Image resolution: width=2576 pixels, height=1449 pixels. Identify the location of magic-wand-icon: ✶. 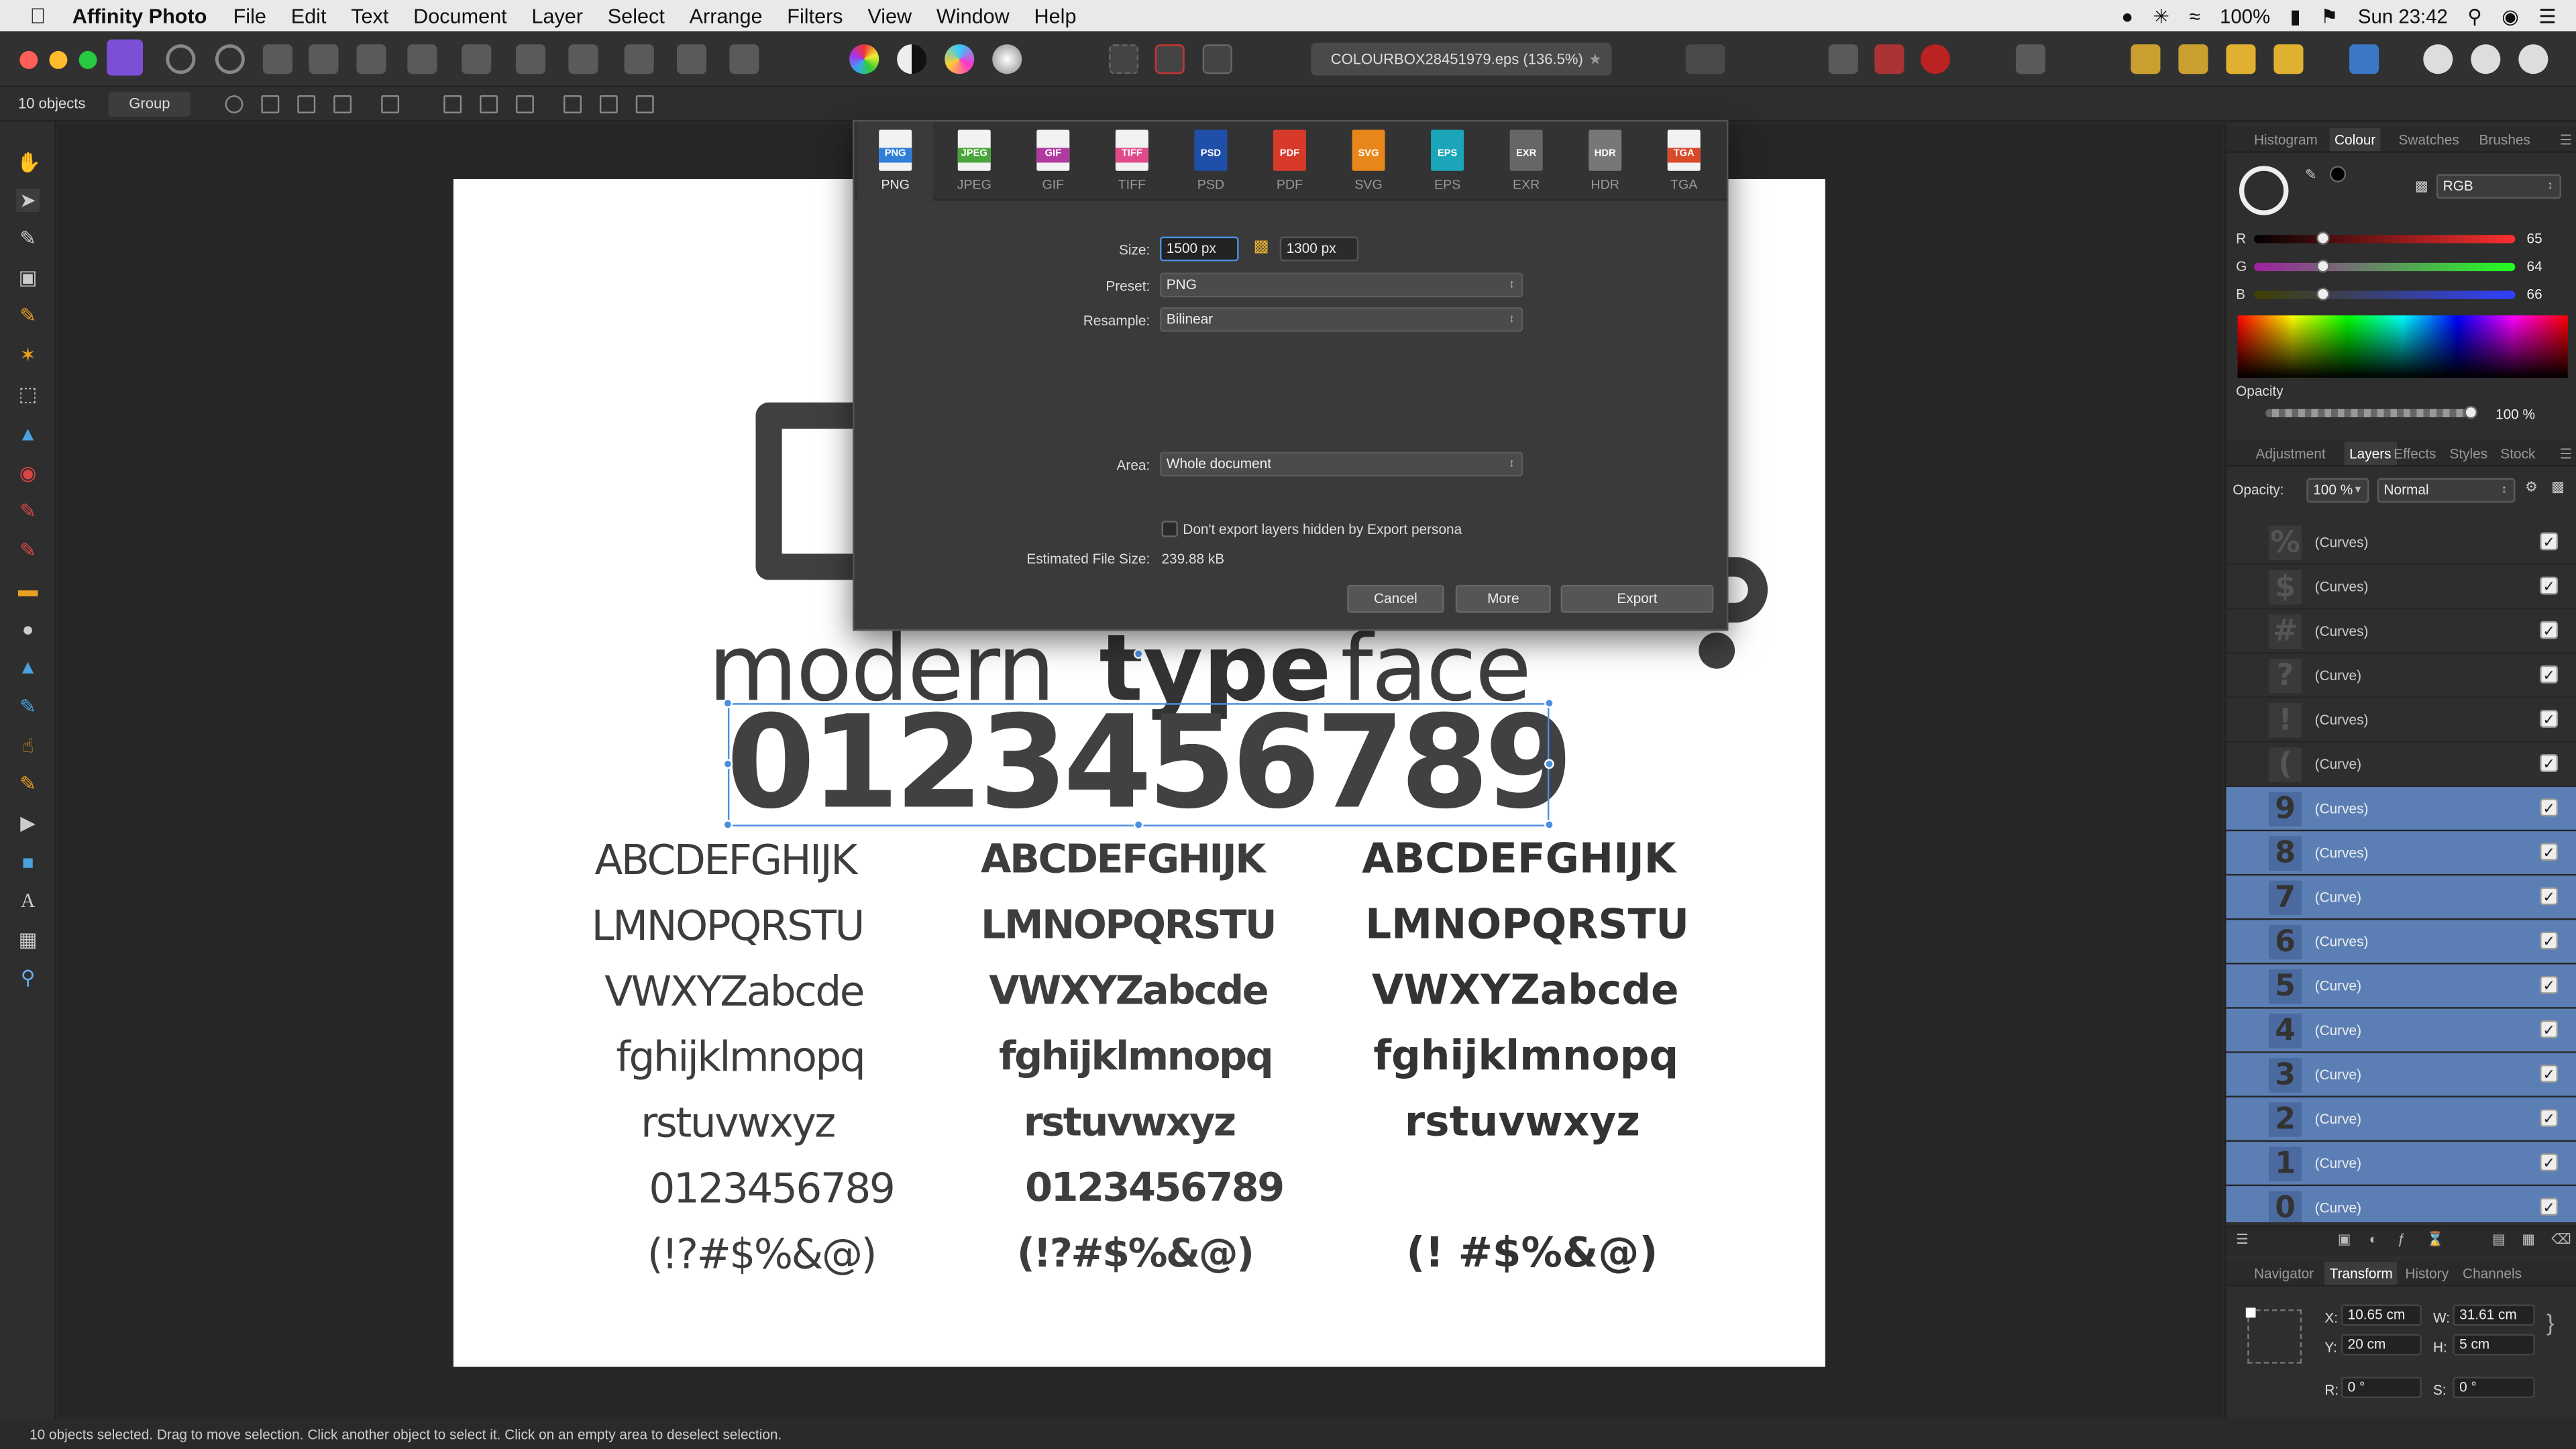
(27, 354).